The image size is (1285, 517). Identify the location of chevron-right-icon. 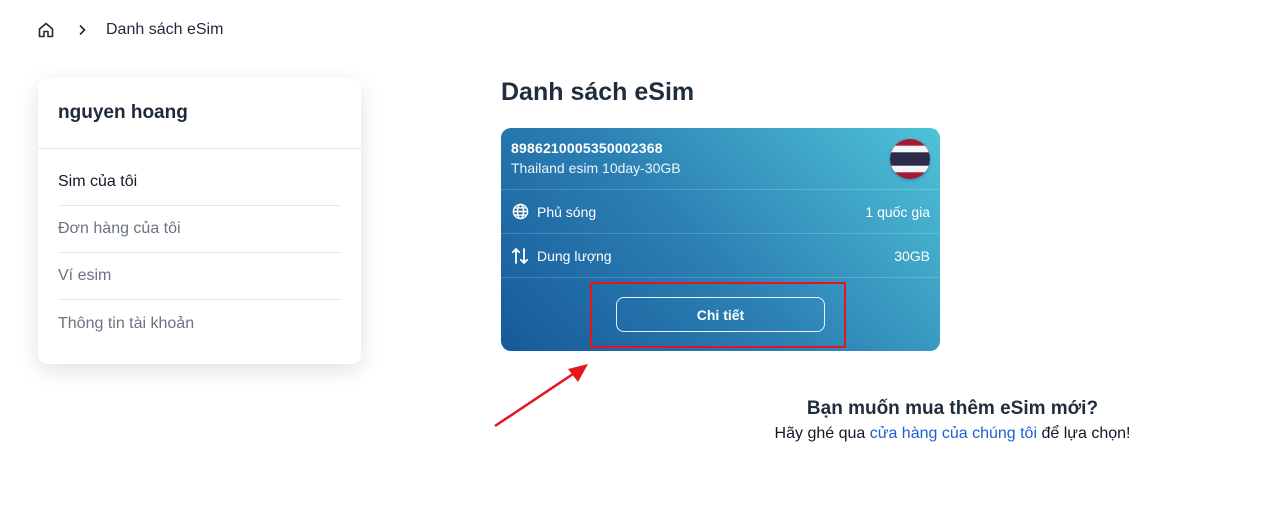
(82, 30).